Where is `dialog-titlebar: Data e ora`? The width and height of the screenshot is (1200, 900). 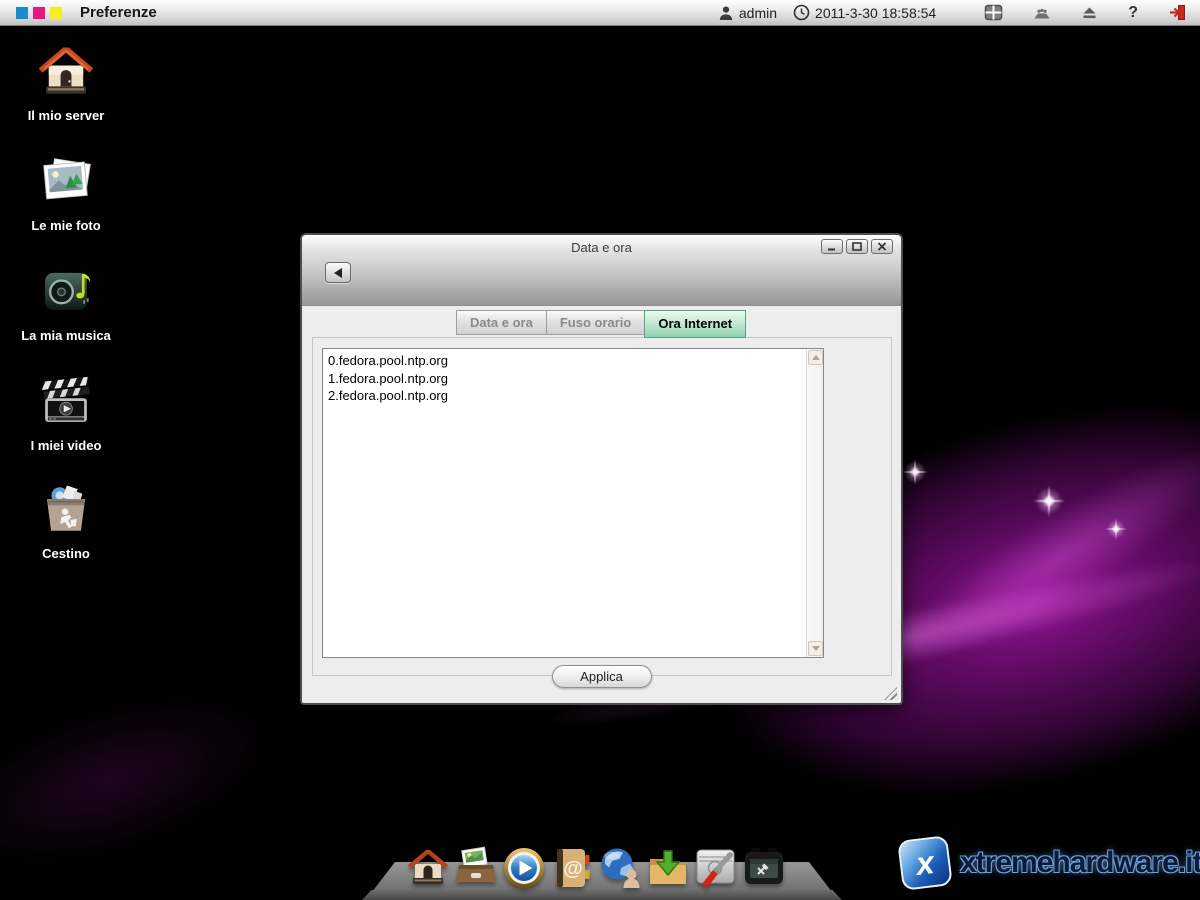
dialog-titlebar: Data e ora is located at coordinates (601, 270).